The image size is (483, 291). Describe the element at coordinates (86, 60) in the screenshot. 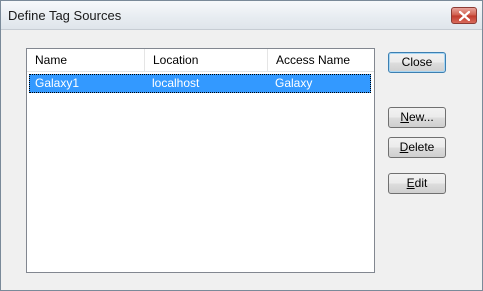

I see `column-header-name: Name` at that location.